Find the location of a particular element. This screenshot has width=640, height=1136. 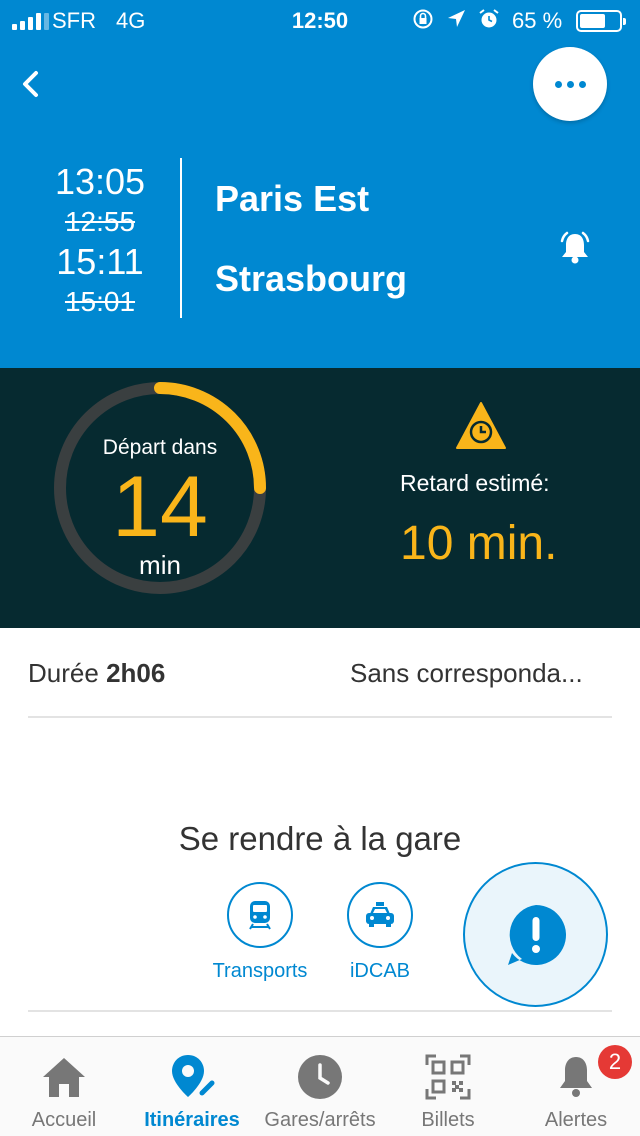

rotation-lock-icon is located at coordinates (423, 19).